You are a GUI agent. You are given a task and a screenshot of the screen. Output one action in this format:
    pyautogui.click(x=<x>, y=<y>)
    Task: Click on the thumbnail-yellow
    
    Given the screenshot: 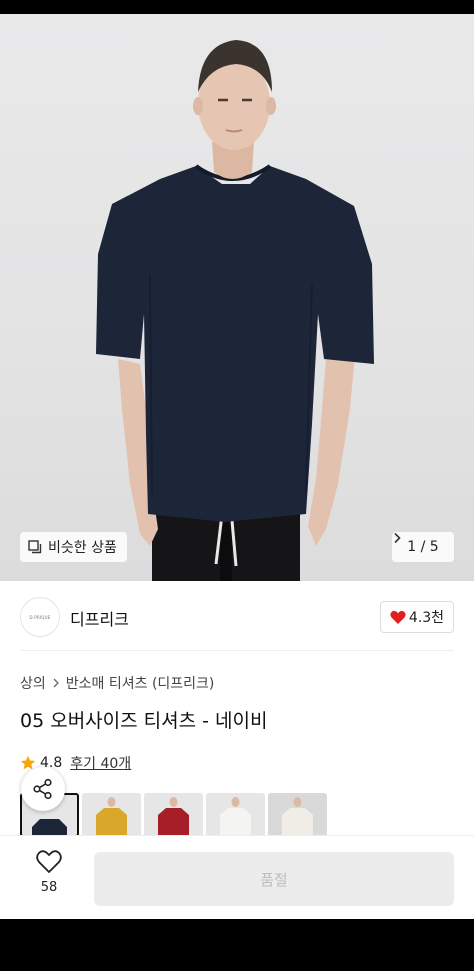 What is the action you would take?
    pyautogui.click(x=111, y=815)
    